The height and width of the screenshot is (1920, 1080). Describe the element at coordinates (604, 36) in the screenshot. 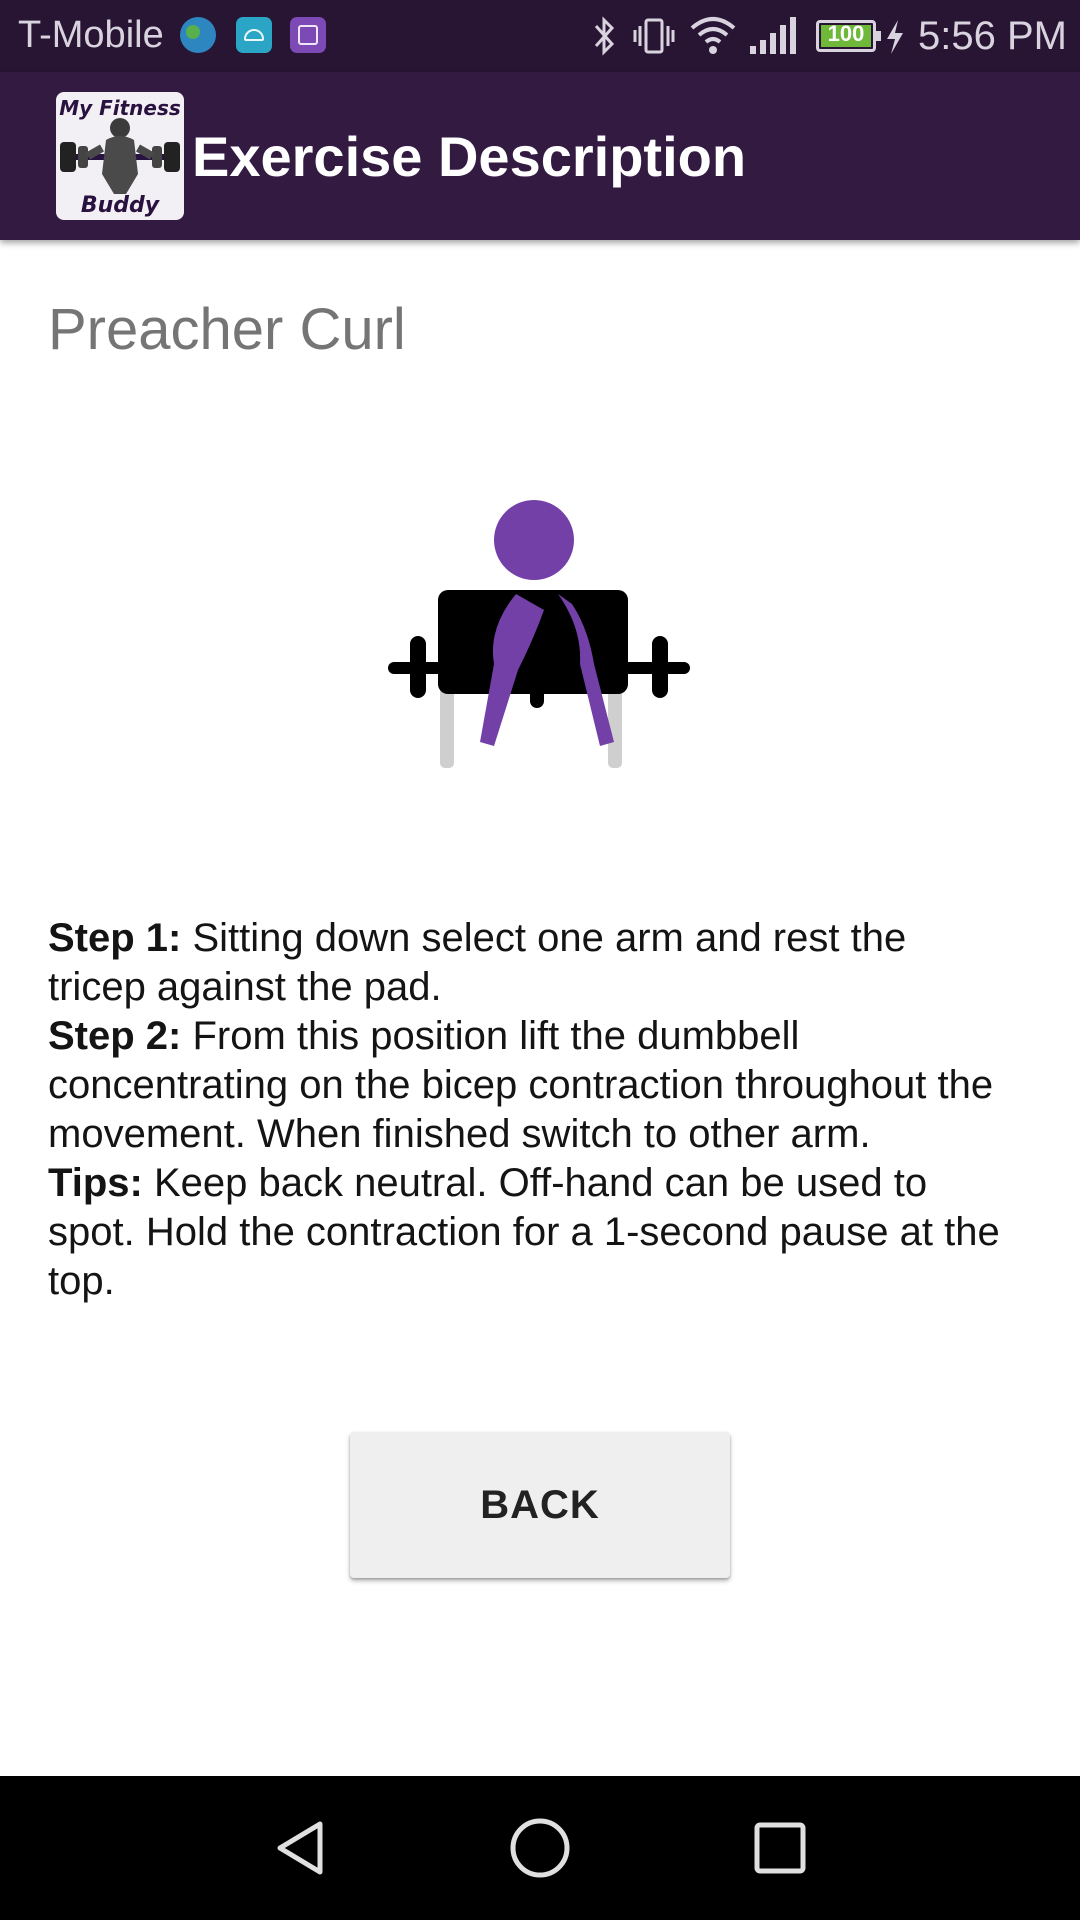

I see `bluetooth-icon` at that location.